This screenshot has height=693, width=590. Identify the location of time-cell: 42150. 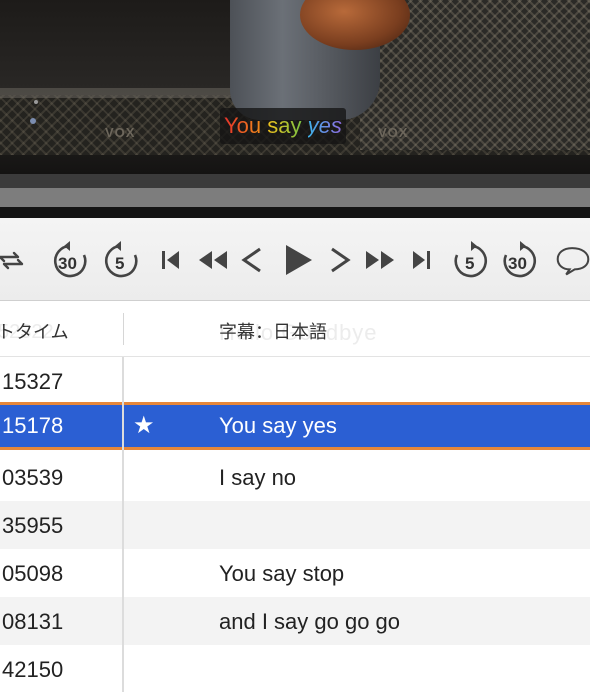
(33, 669).